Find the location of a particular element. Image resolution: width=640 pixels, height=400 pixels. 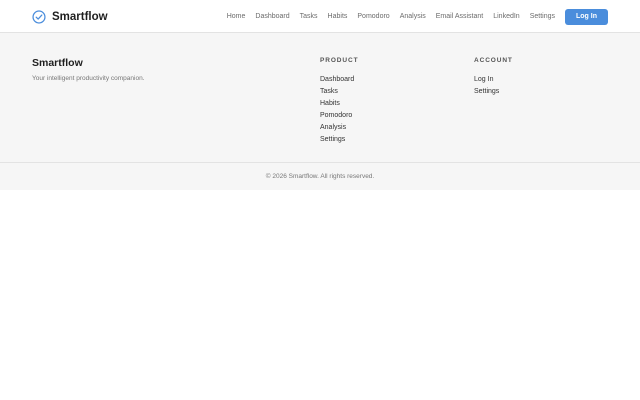

nav-link-home: Home is located at coordinates (236, 16).